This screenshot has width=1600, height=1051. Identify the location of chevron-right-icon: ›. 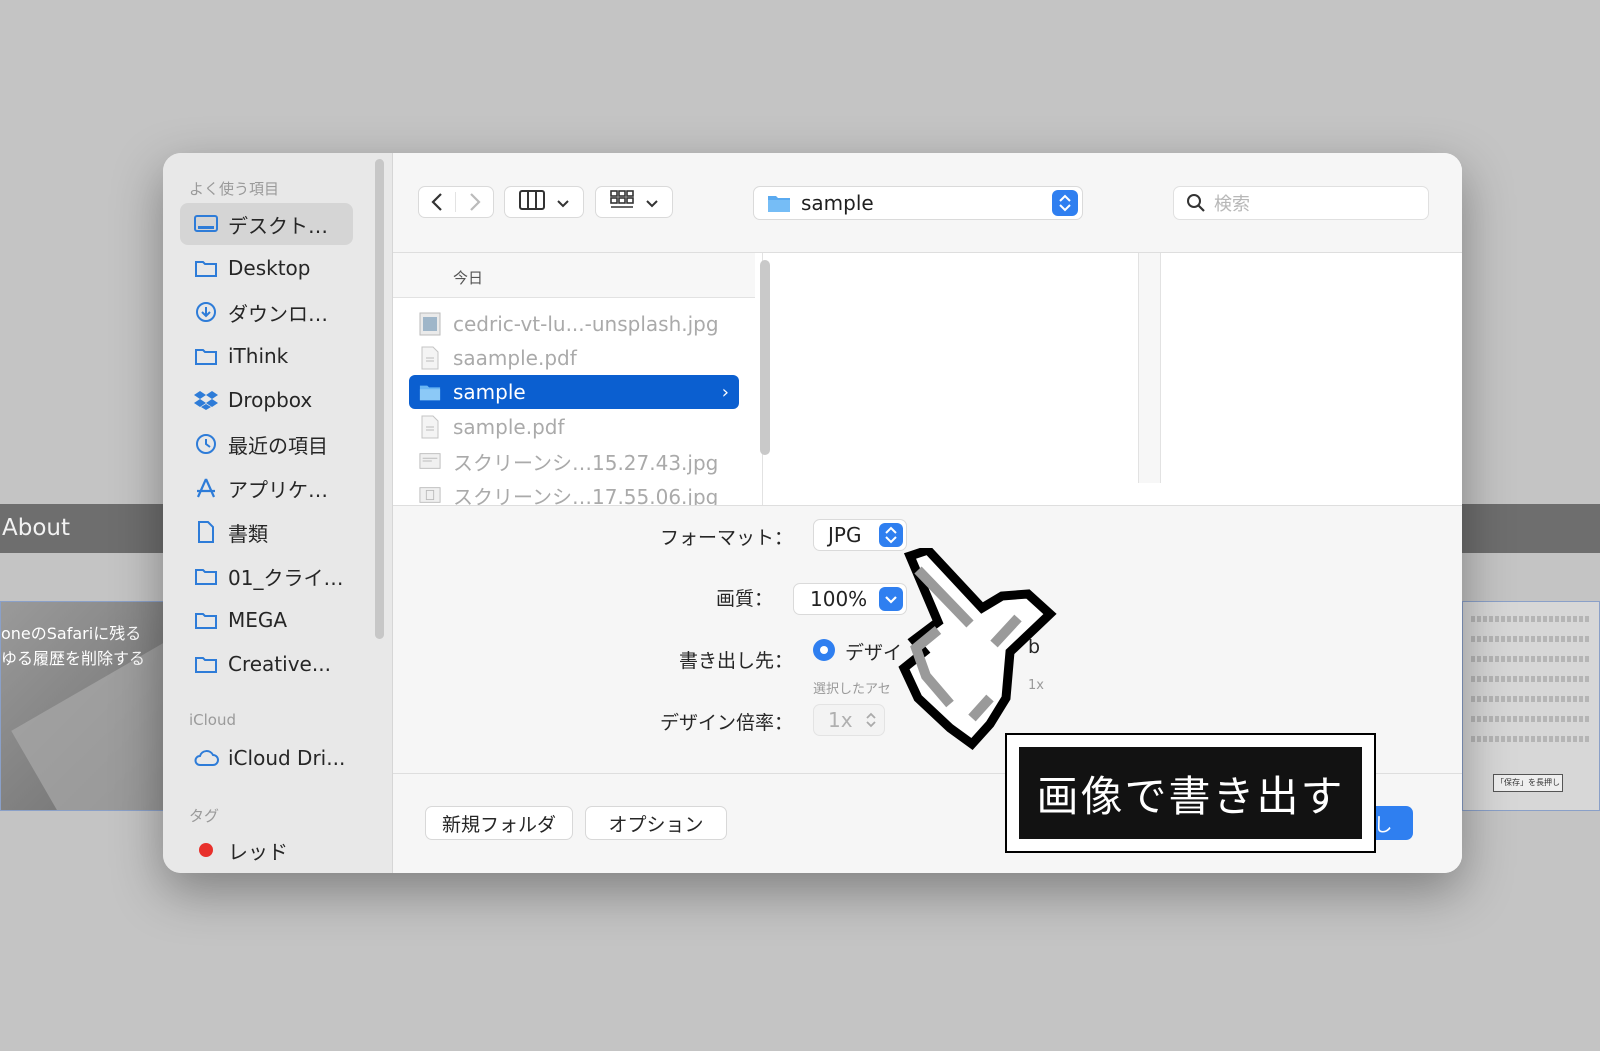
(725, 392).